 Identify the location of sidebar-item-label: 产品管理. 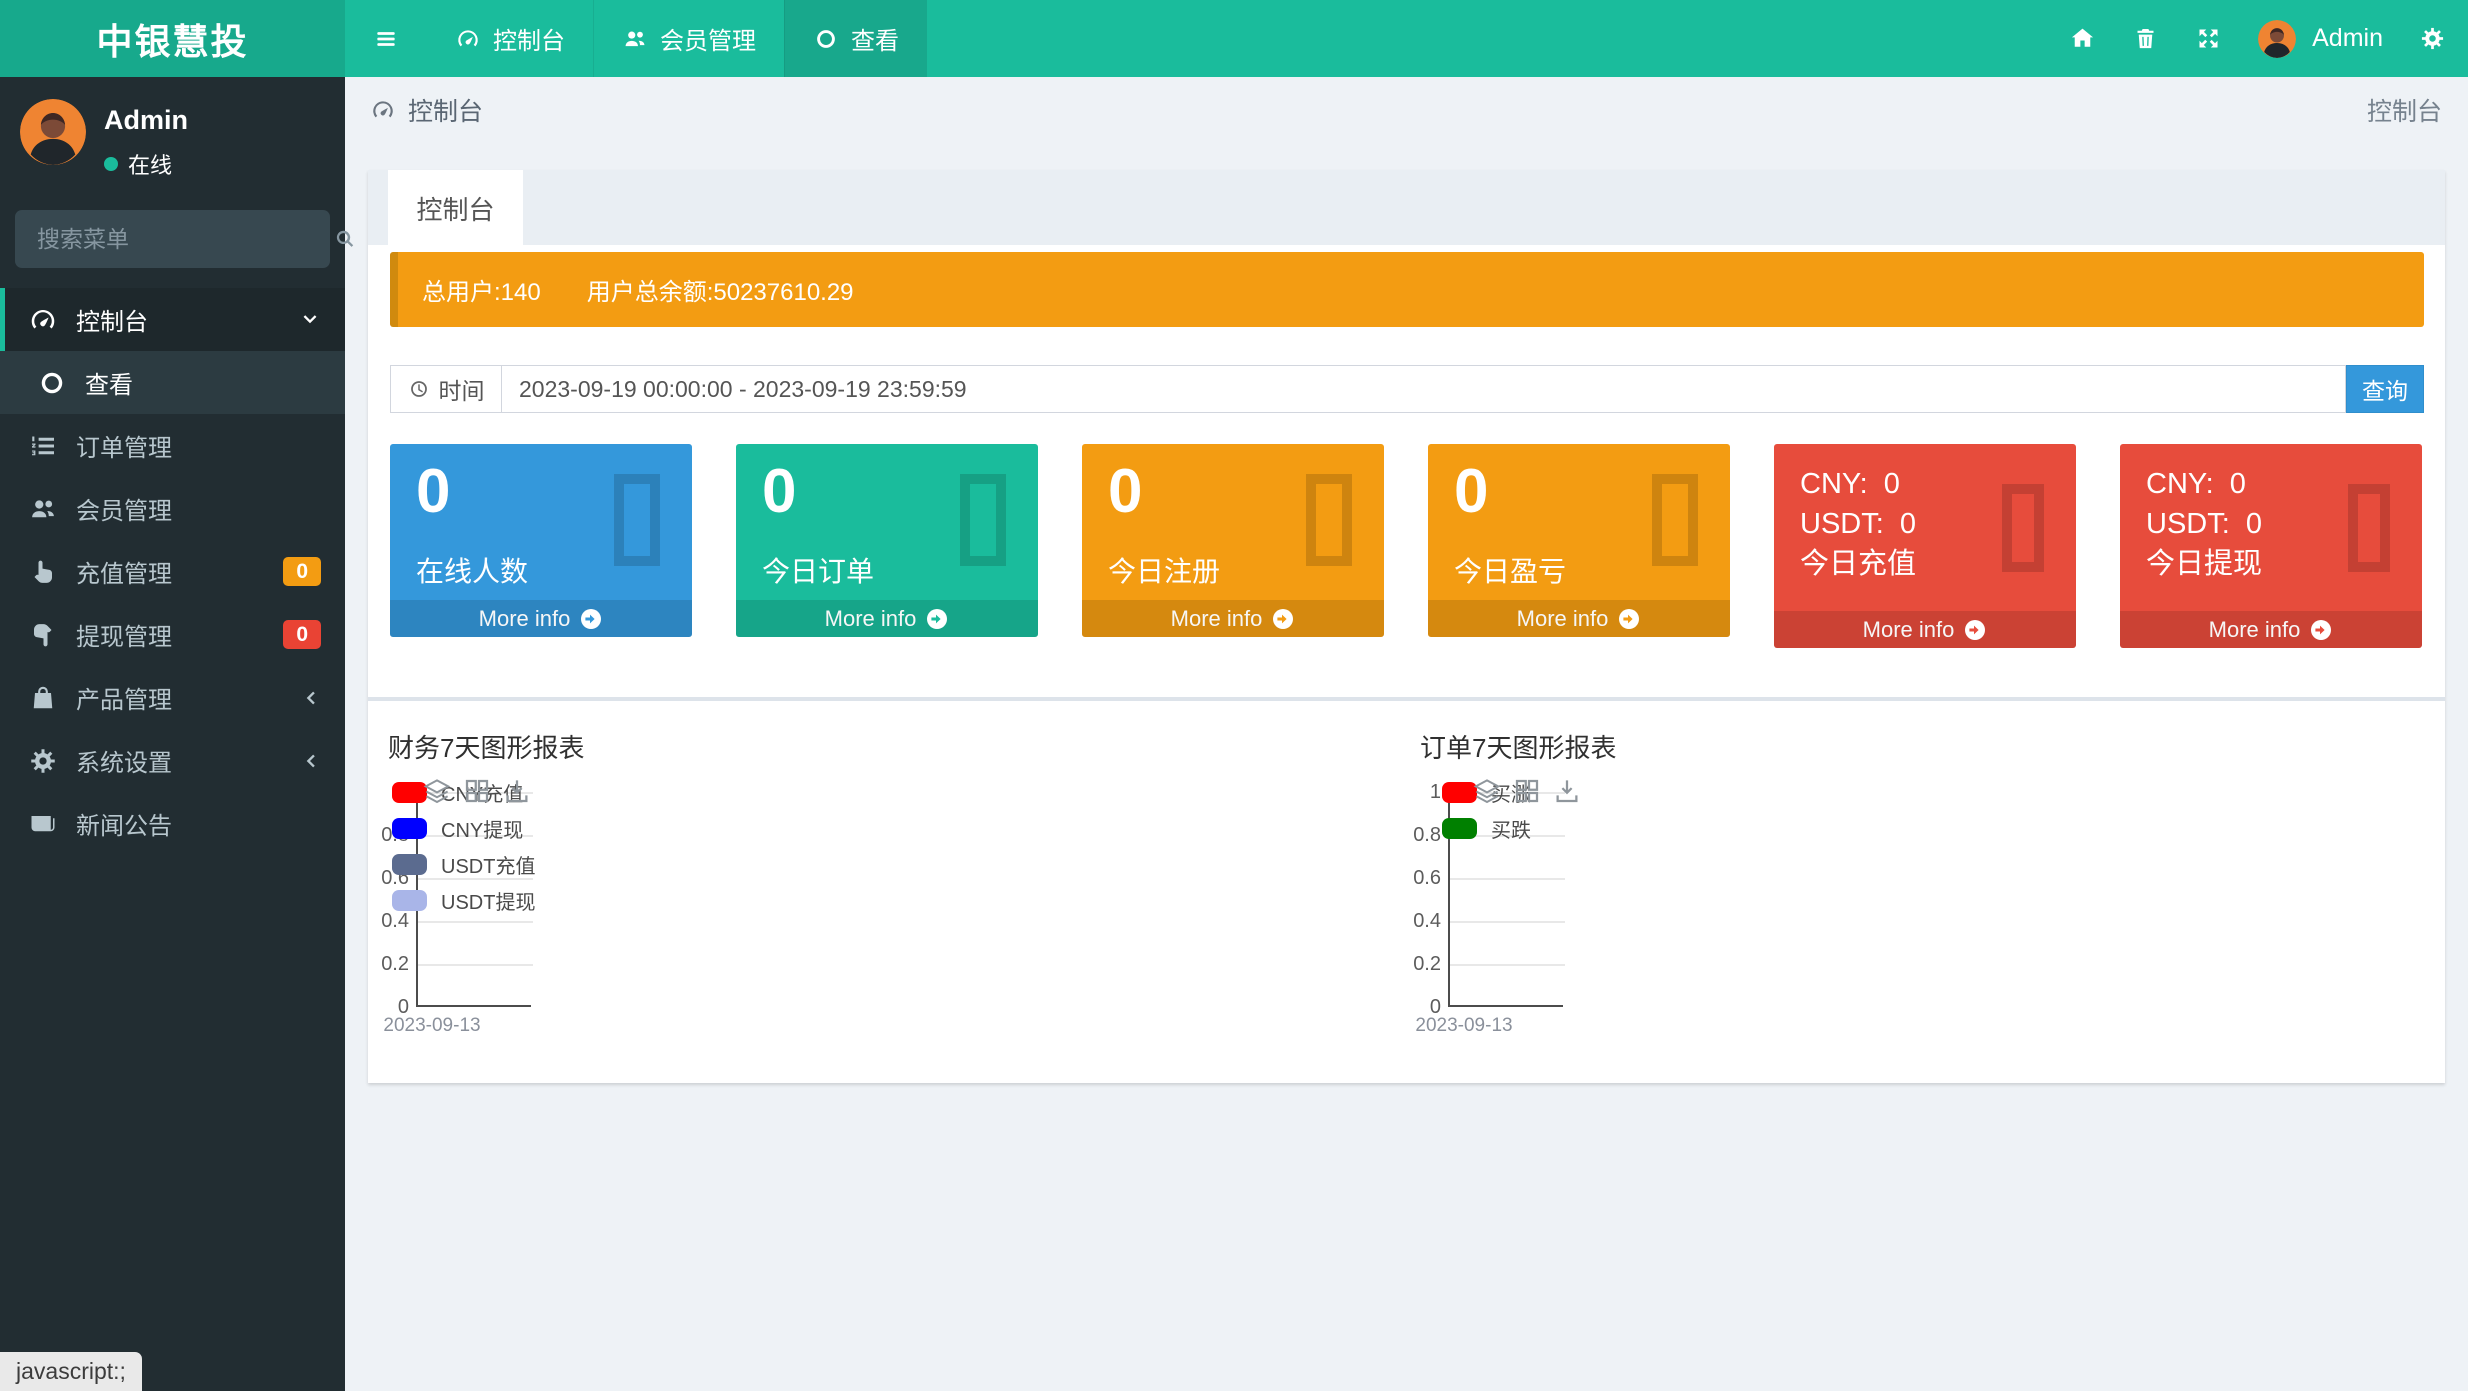
(124, 700).